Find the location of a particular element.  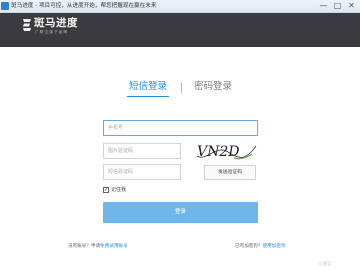

remember-me-checkbox: ✓ is located at coordinates (106, 190).